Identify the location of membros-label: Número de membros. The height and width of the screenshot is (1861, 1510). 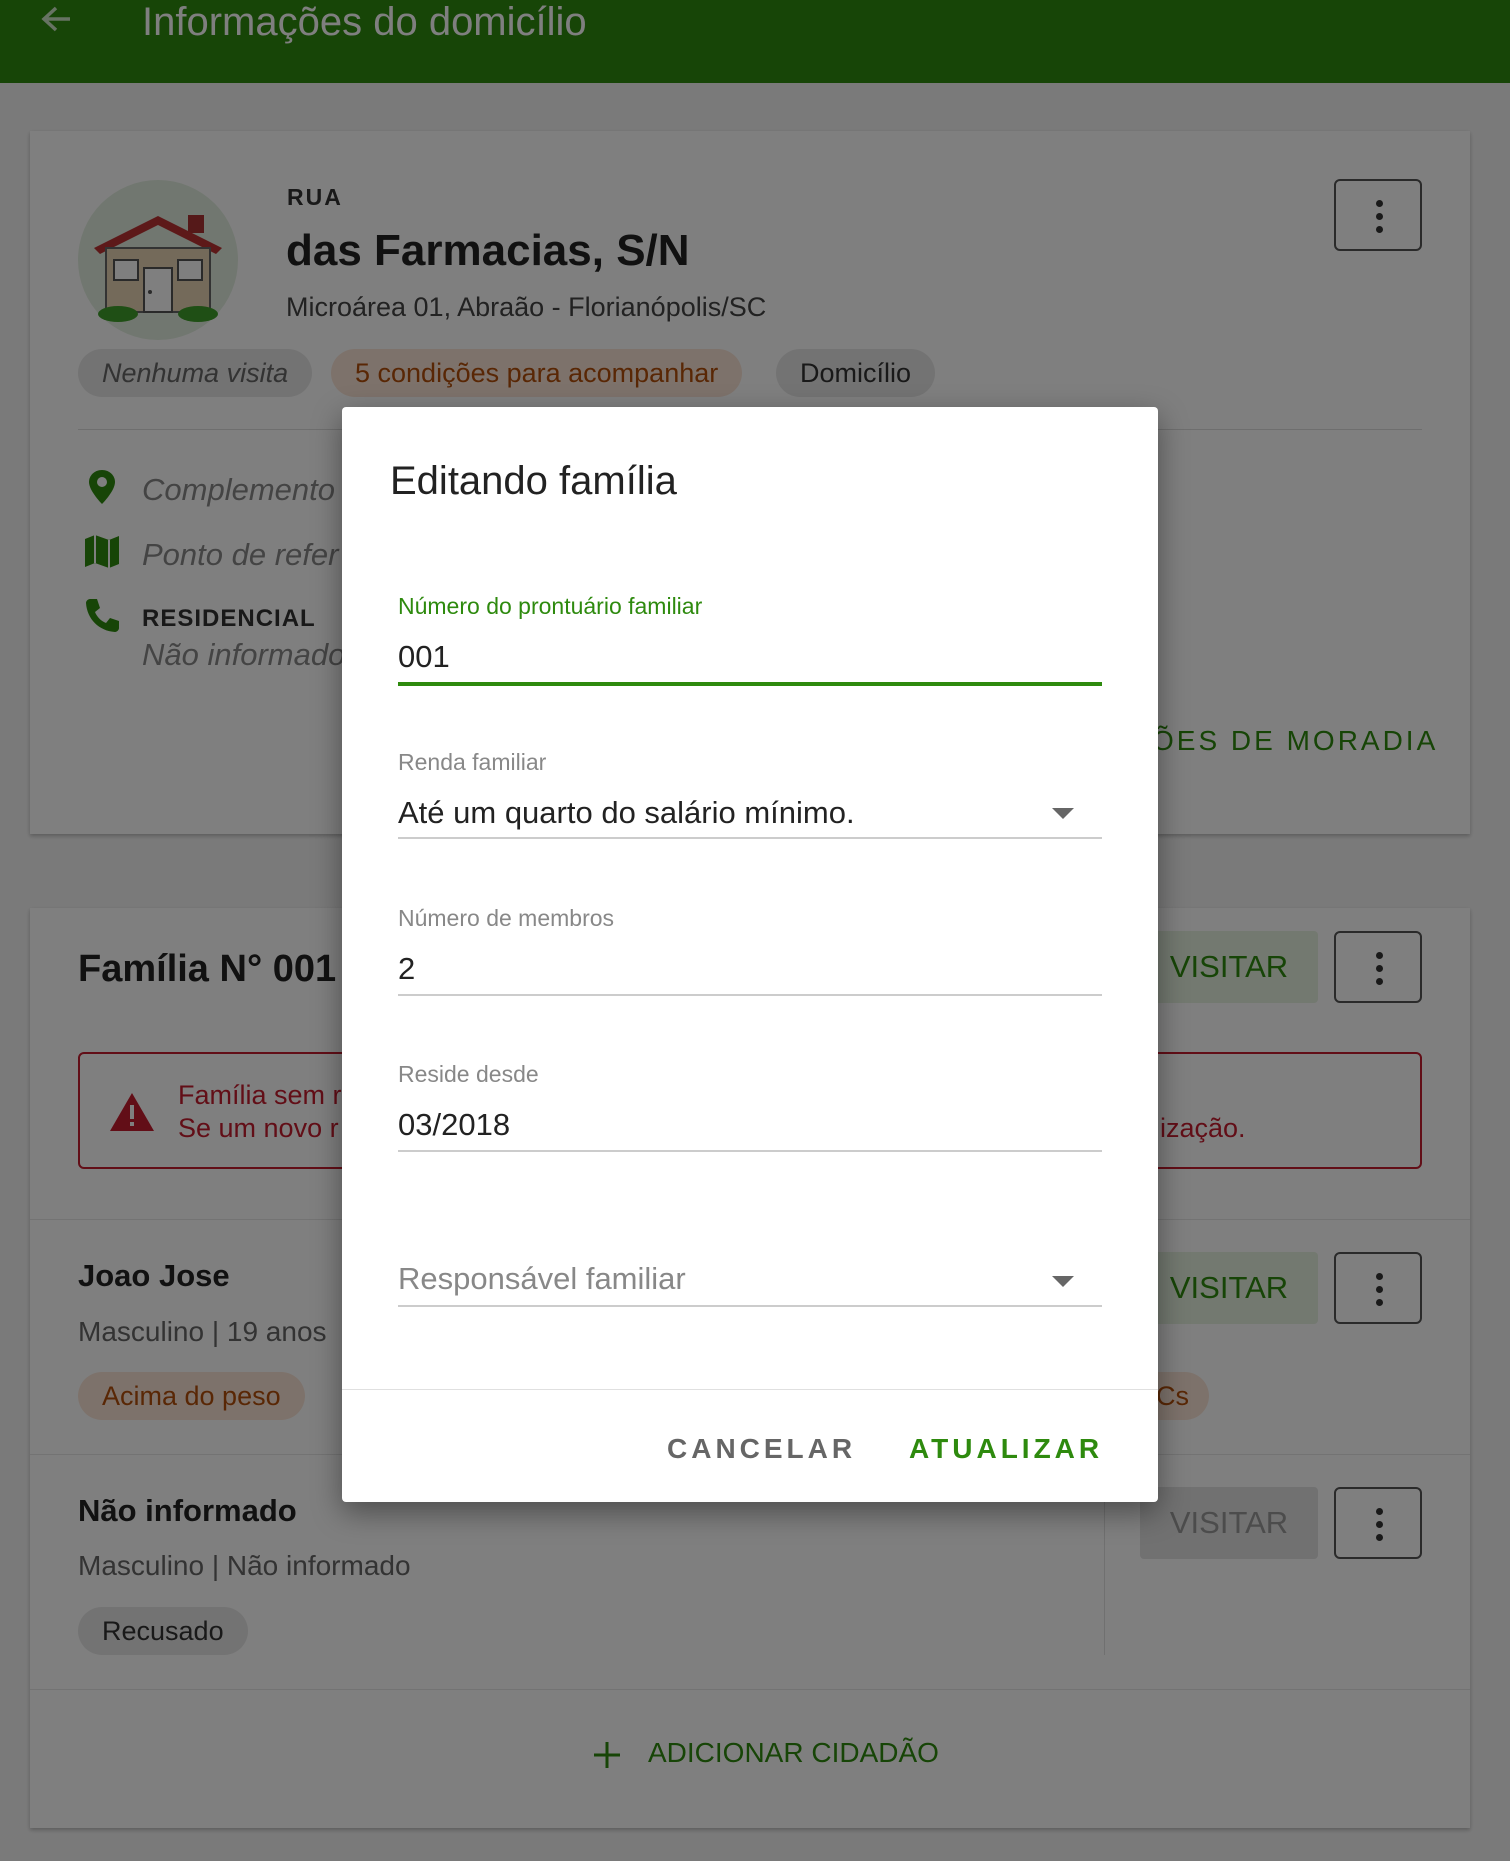
(506, 918).